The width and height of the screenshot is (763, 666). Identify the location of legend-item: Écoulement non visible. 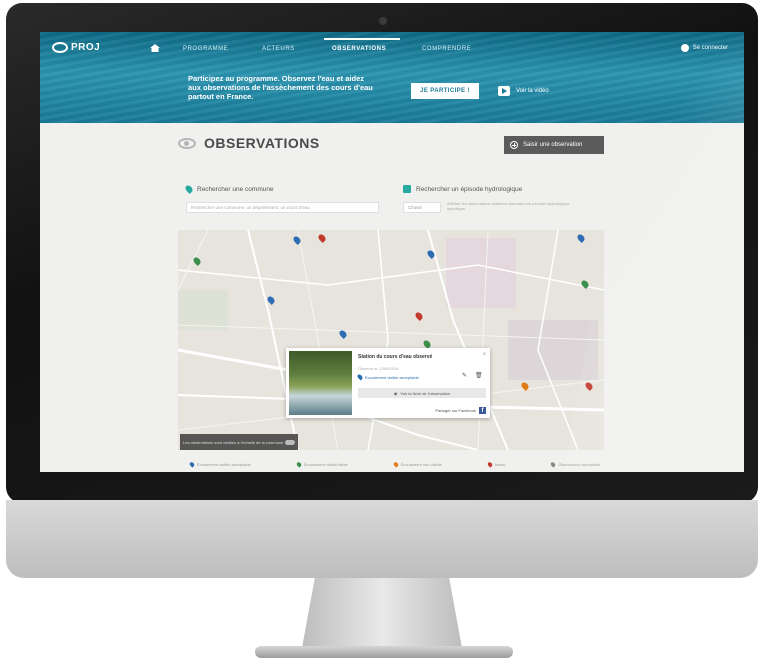
(417, 464).